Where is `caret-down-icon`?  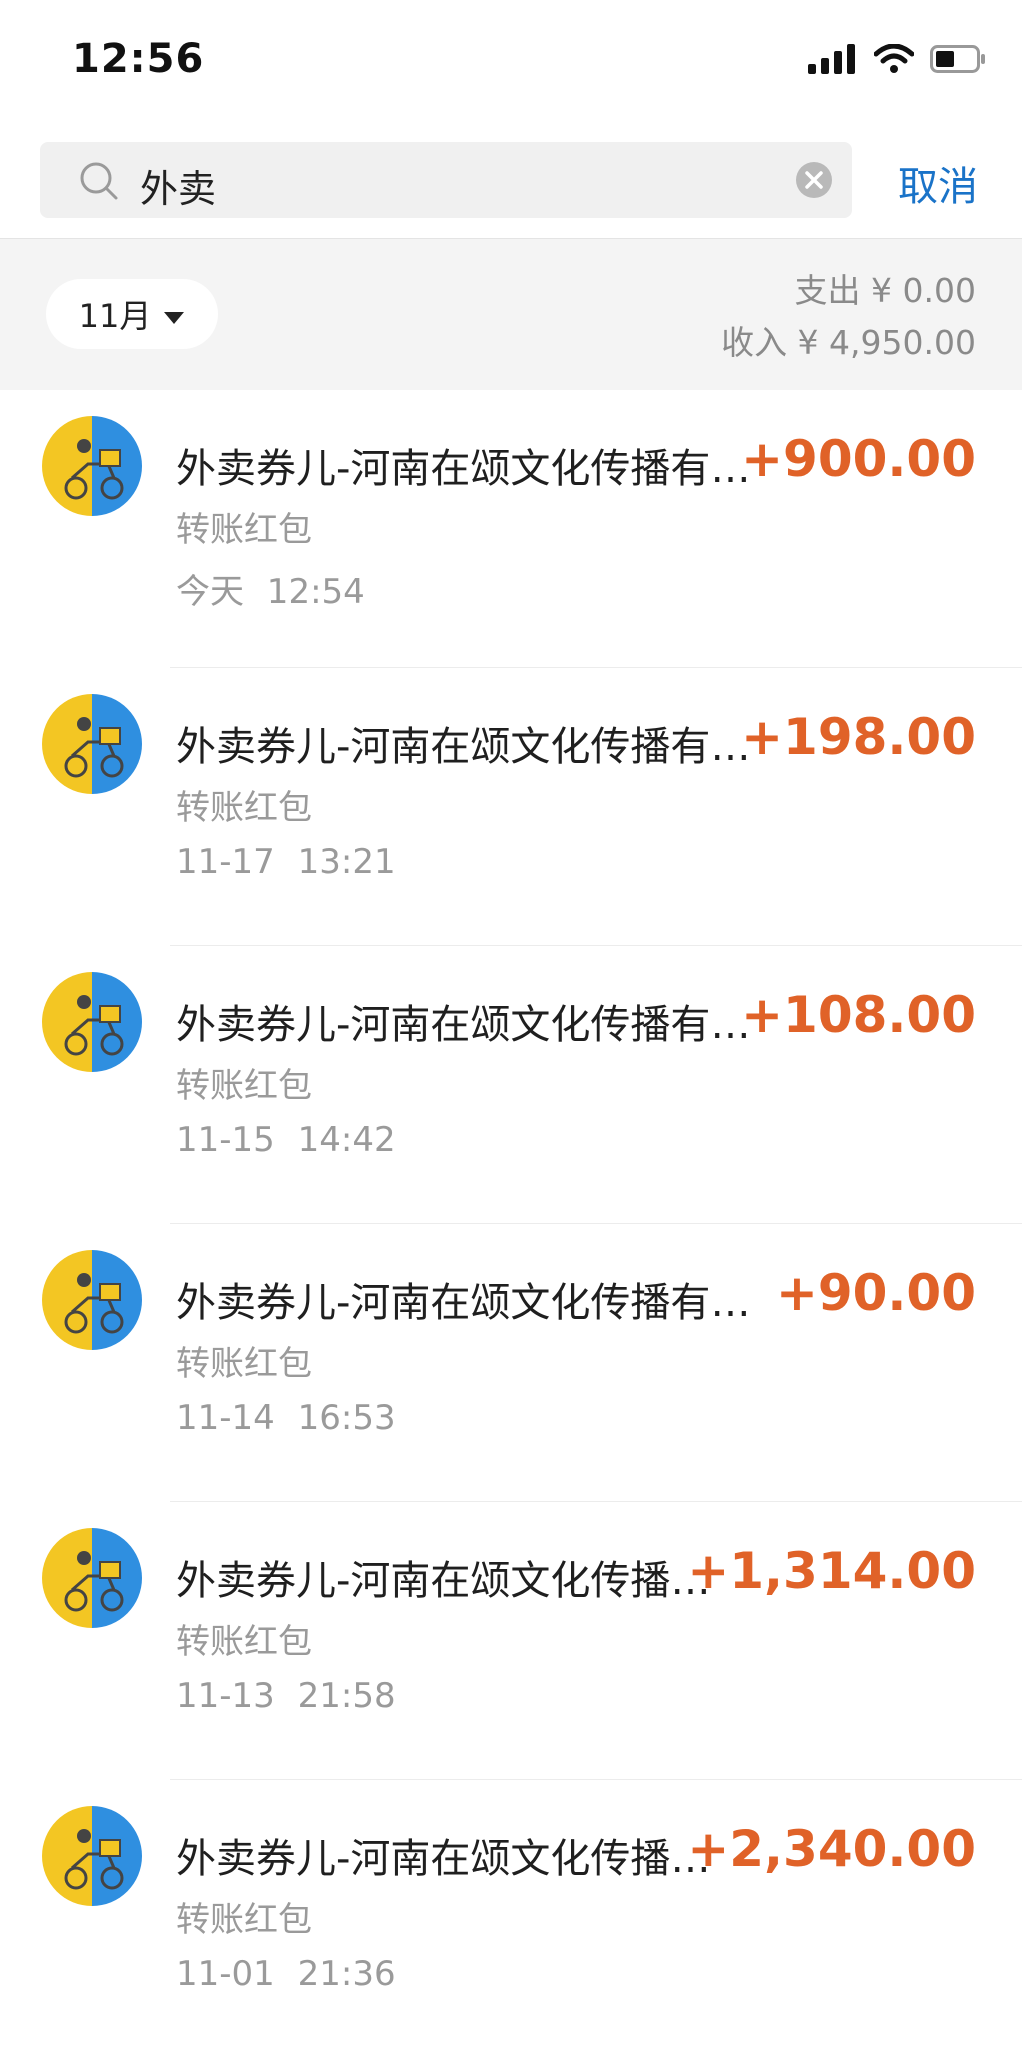
caret-down-icon is located at coordinates (174, 314).